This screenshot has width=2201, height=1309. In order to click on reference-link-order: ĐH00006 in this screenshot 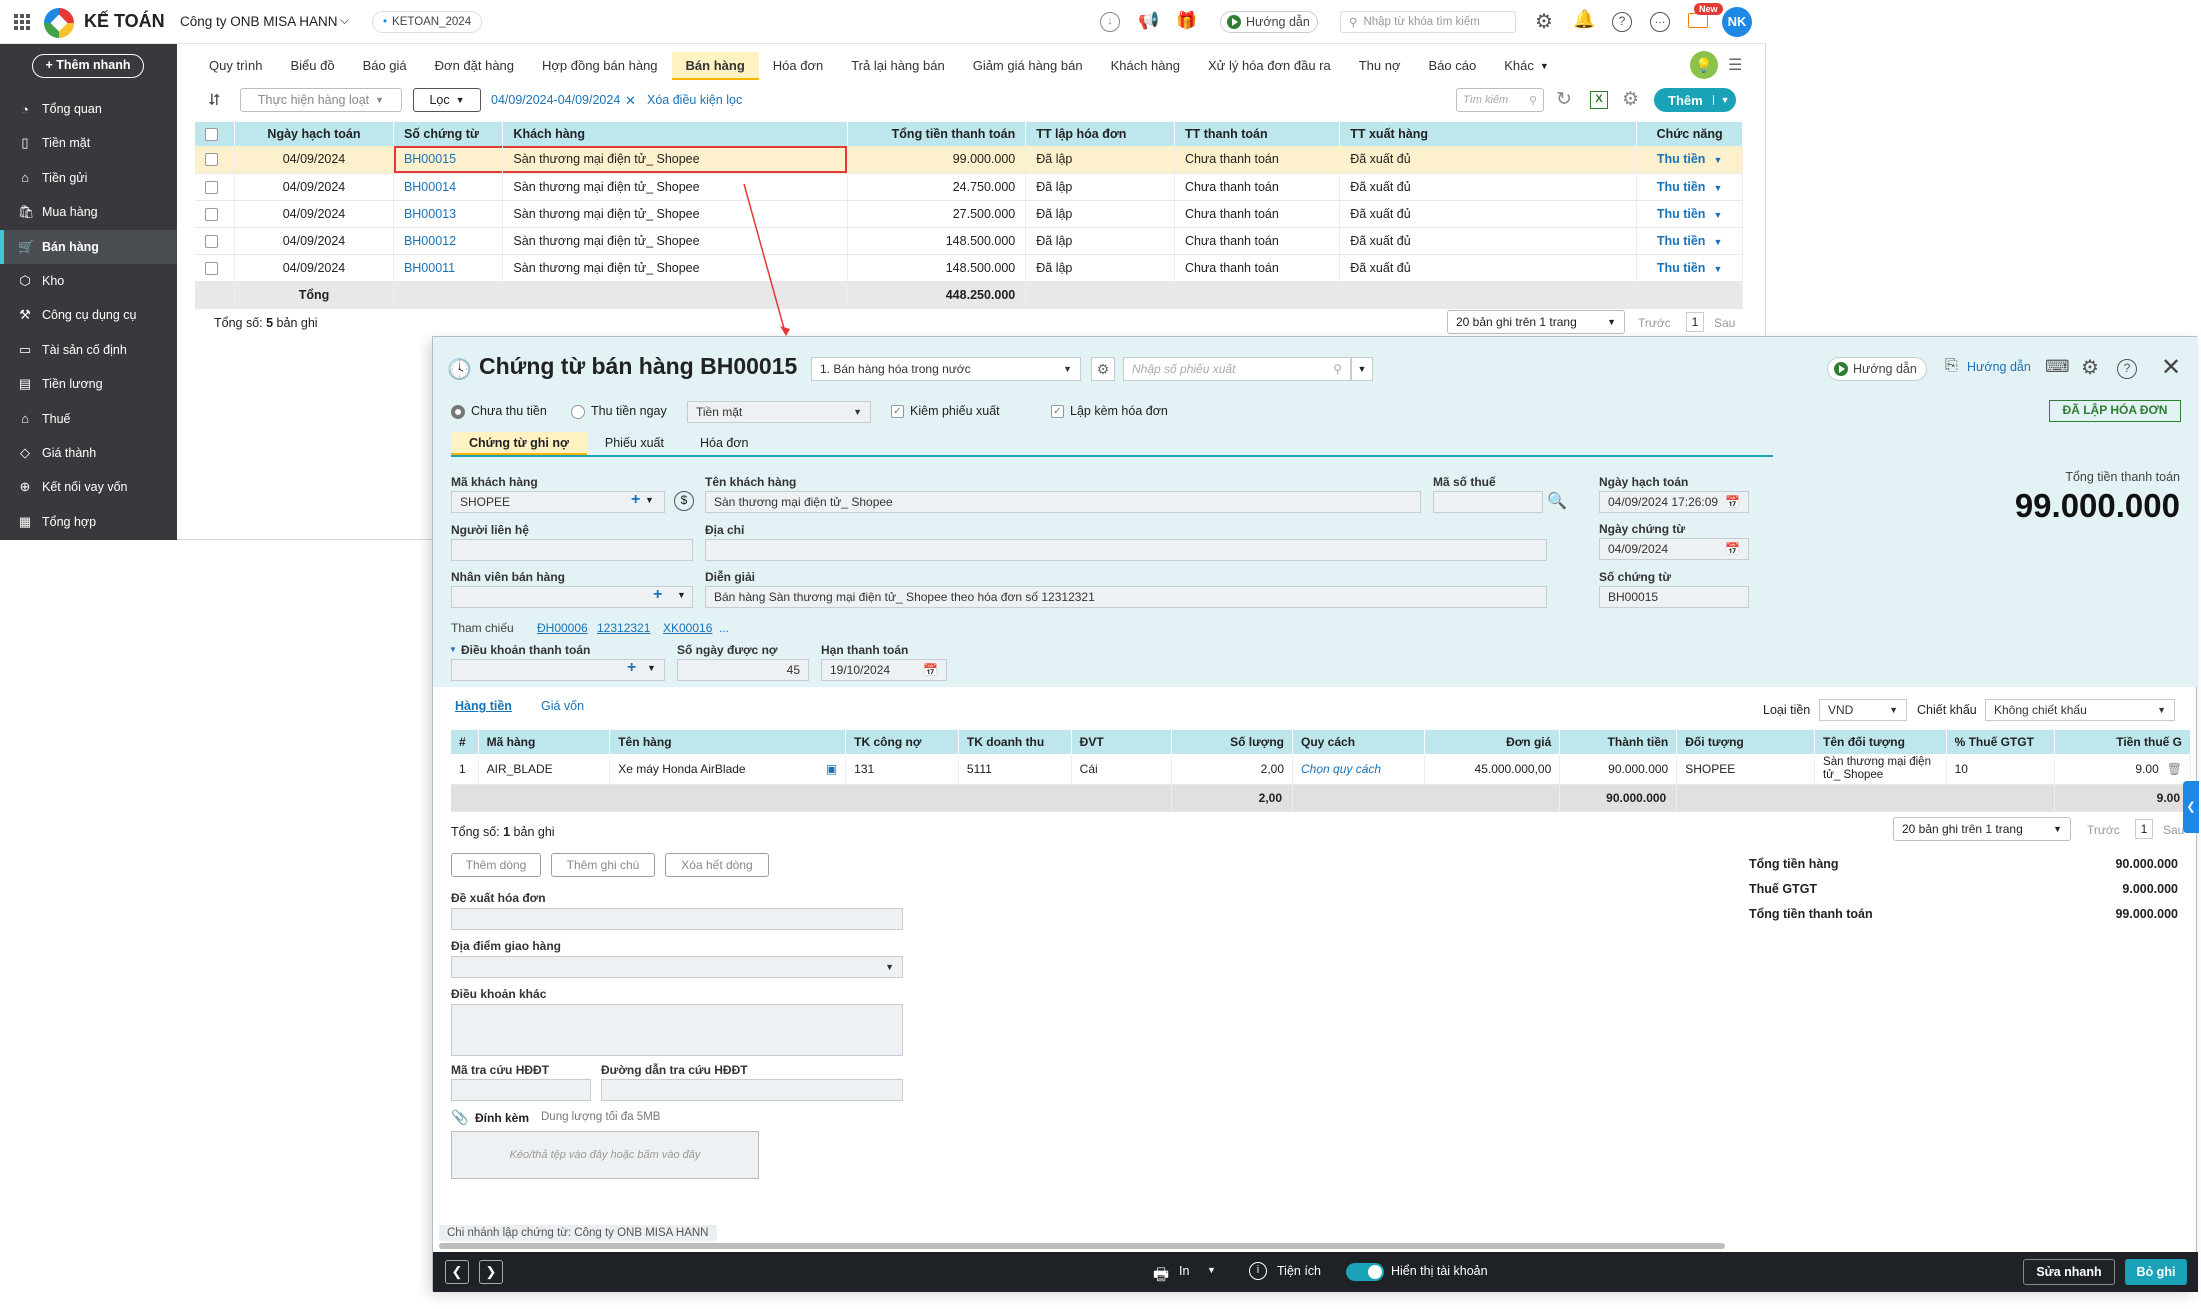, I will do `click(562, 628)`.